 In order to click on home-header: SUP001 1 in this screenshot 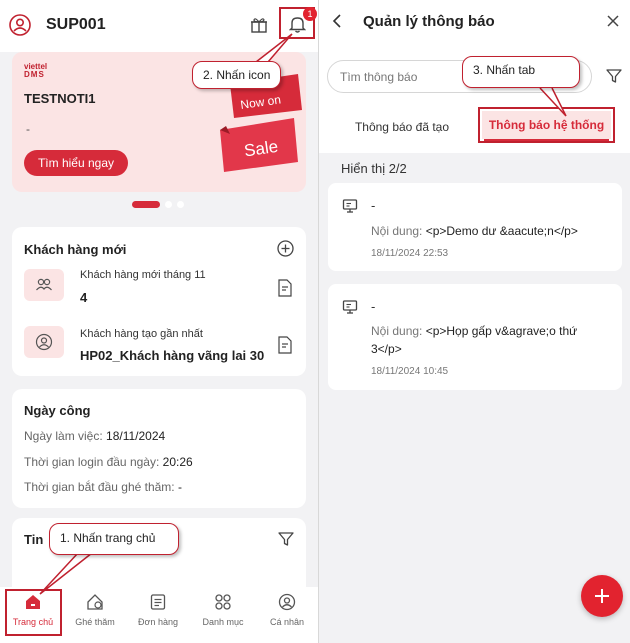, I will do `click(159, 26)`.